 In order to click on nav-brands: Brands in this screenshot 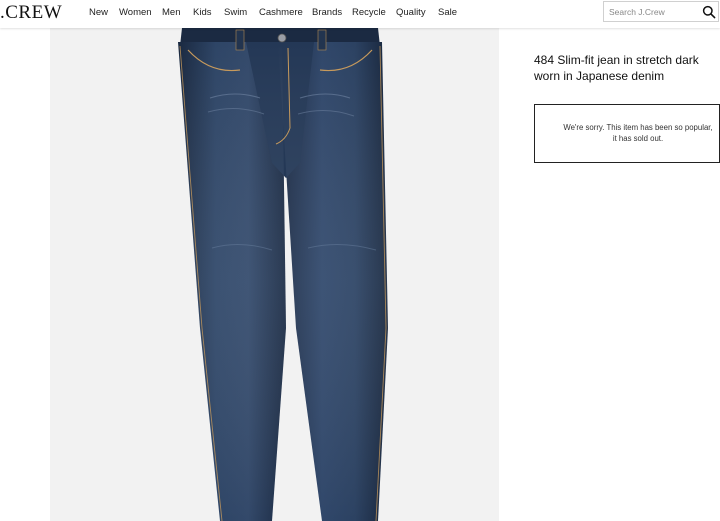, I will do `click(327, 12)`.